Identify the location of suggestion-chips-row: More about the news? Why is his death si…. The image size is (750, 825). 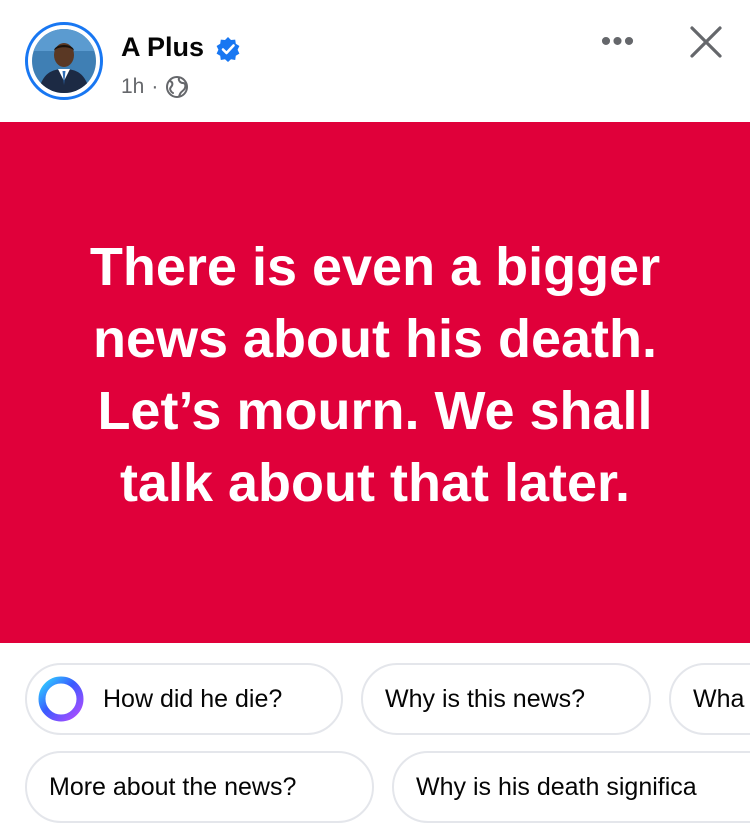
(375, 787).